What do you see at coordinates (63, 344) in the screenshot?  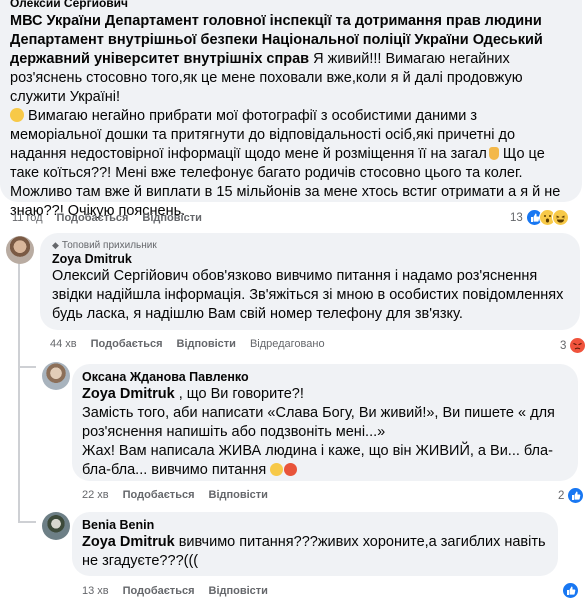 I see `comment-time: 44 хв` at bounding box center [63, 344].